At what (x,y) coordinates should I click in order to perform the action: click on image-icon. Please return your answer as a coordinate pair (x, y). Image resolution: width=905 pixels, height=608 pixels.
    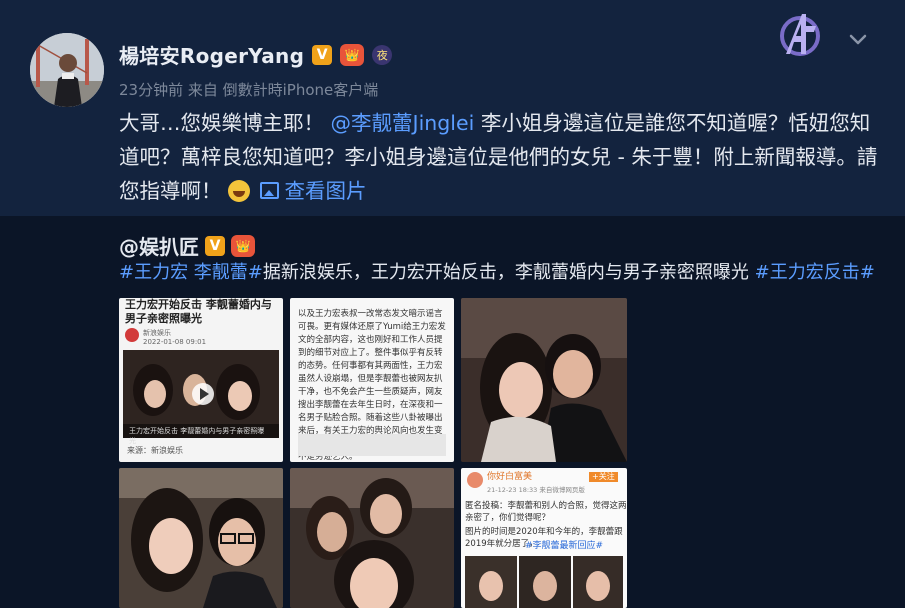
    Looking at the image, I should click on (269, 190).